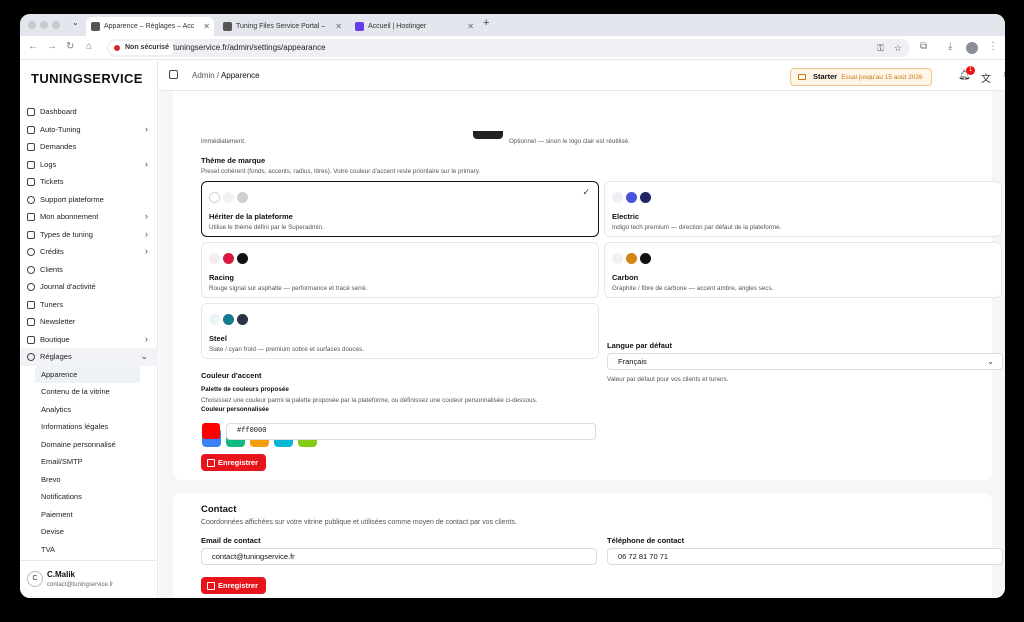 The image size is (1024, 622). I want to click on extensions-icon: ⧉, so click(923, 46).